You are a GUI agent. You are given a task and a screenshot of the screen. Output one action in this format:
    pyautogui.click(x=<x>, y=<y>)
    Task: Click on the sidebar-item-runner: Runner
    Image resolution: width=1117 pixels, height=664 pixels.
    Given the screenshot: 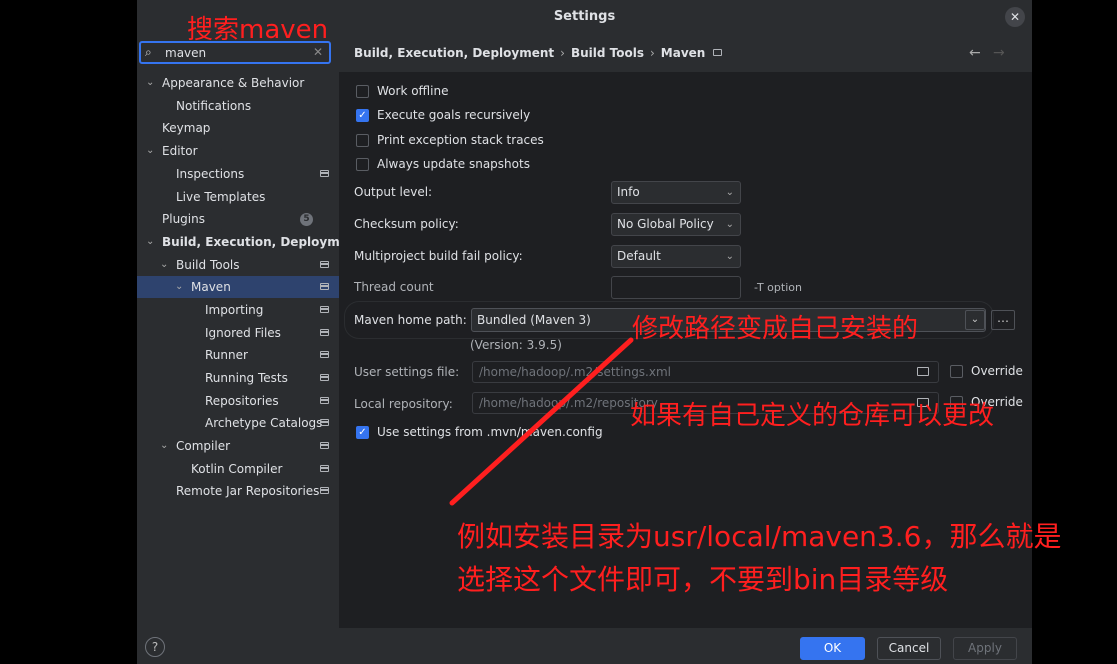 What is the action you would take?
    pyautogui.click(x=238, y=355)
    